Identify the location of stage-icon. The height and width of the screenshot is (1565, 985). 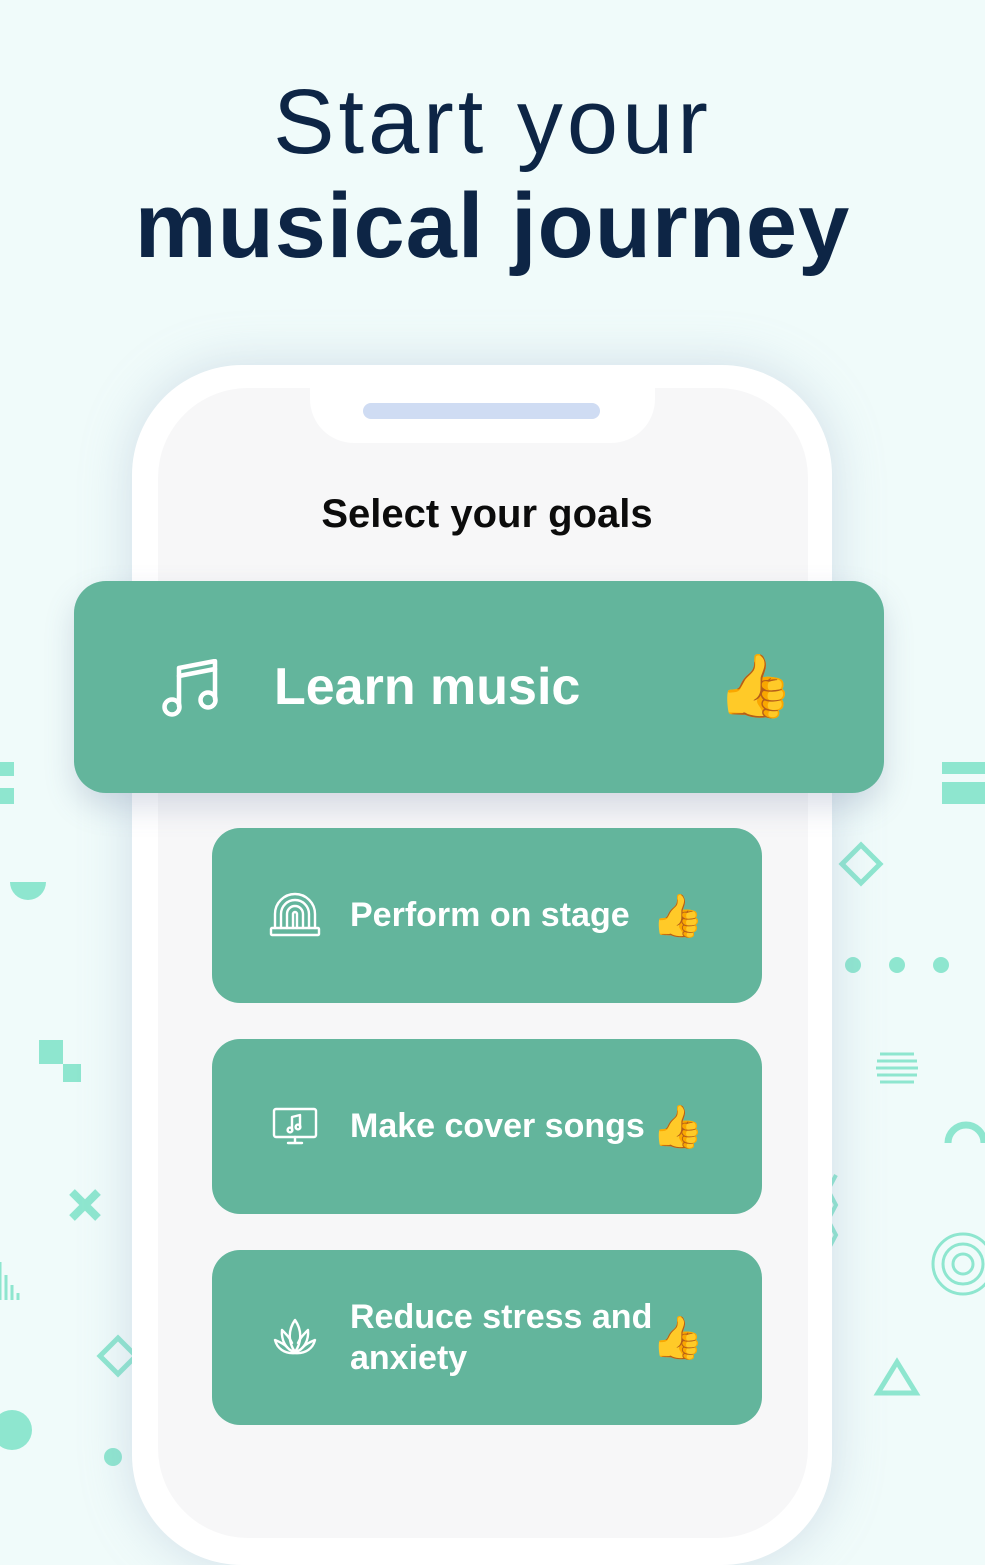
(295, 915).